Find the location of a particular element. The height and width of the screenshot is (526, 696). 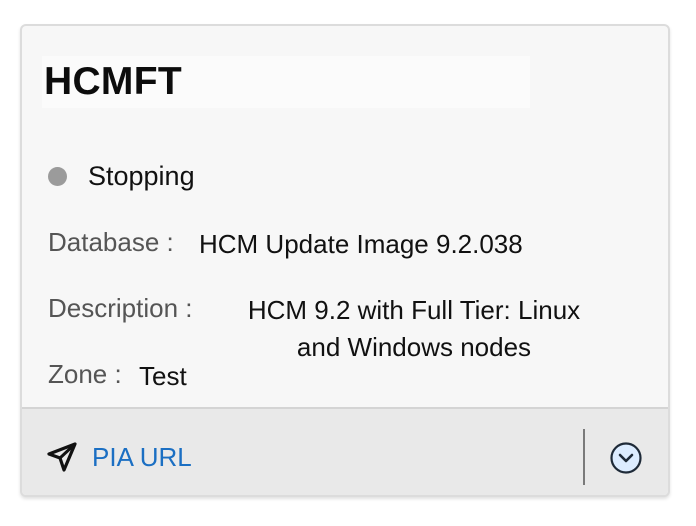

chevron-down-circle-icon is located at coordinates (626, 458).